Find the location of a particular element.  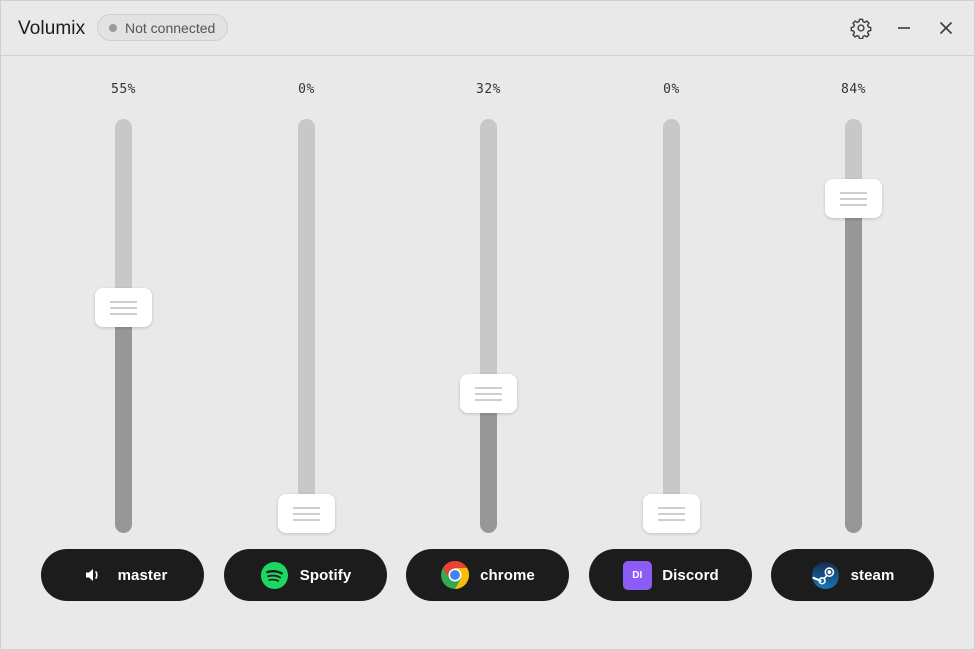

speaker-icon is located at coordinates (93, 575).